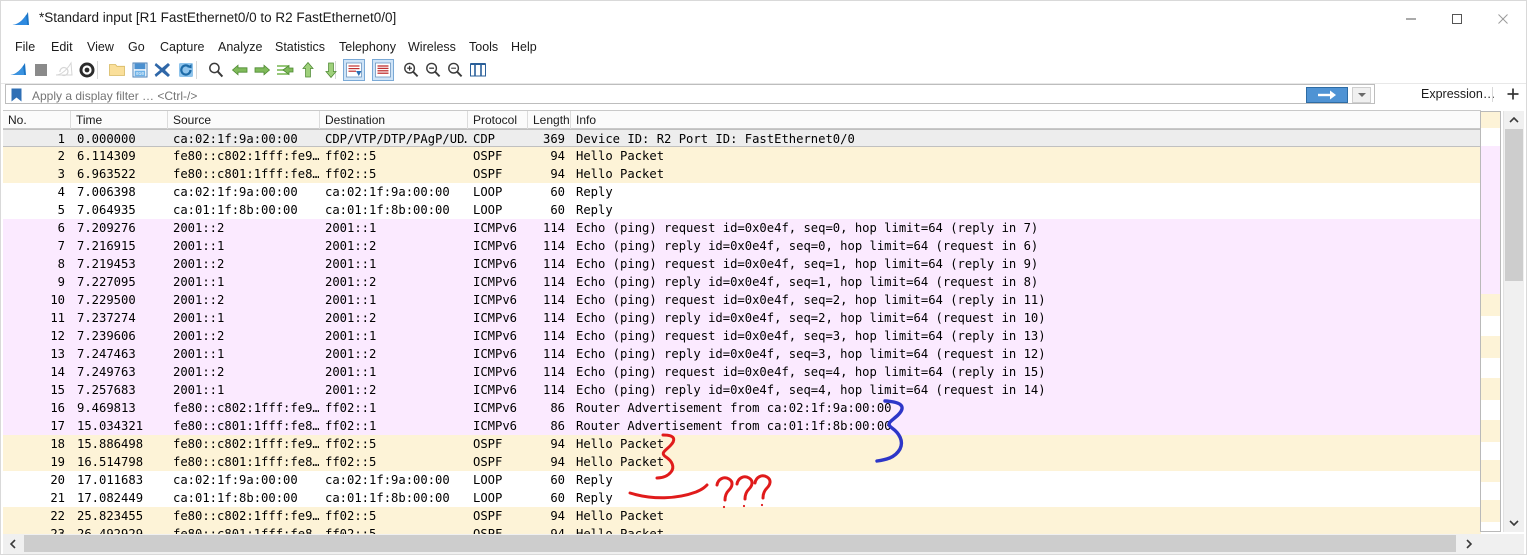  What do you see at coordinates (1513, 94) in the screenshot?
I see `plus-icon` at bounding box center [1513, 94].